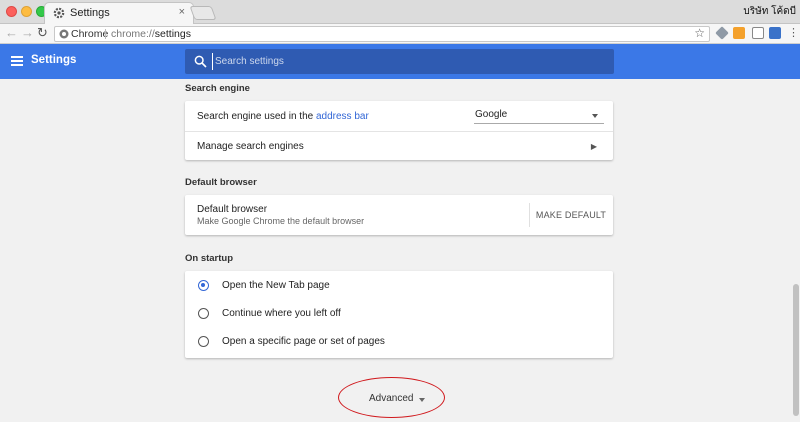 The width and height of the screenshot is (800, 422). I want to click on make-default-button: MAKE DEFAULT, so click(571, 215).